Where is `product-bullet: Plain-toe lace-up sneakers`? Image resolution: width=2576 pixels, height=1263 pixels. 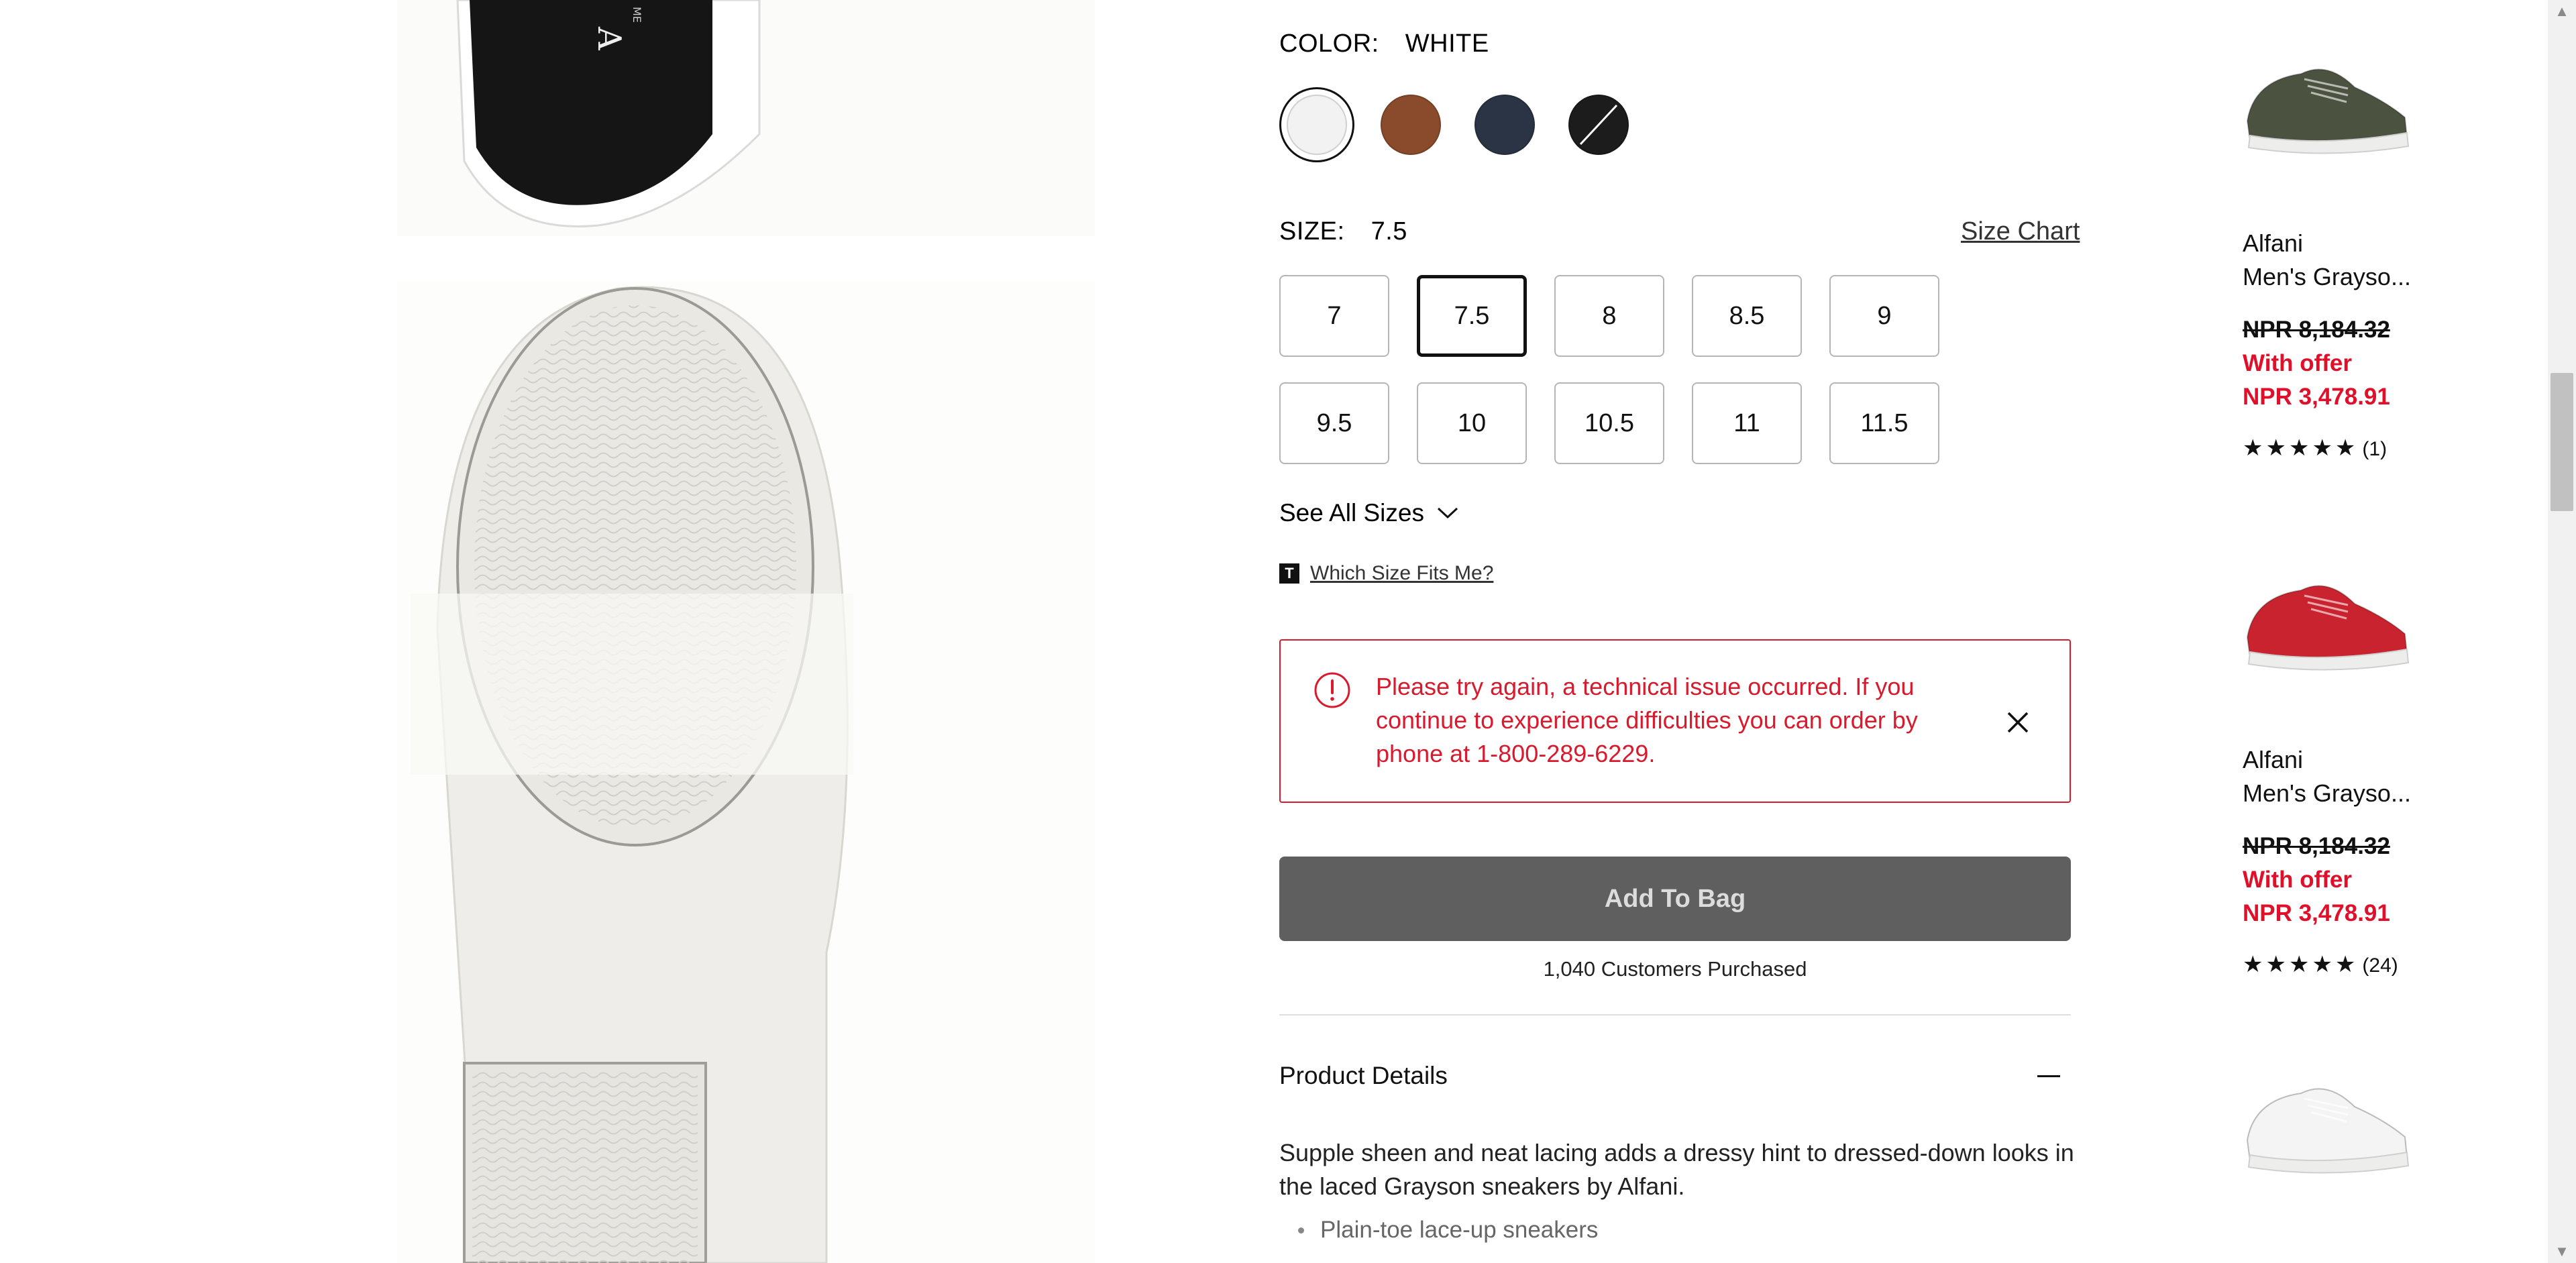
product-bullet: Plain-toe lace-up sneakers is located at coordinates (1448, 1230).